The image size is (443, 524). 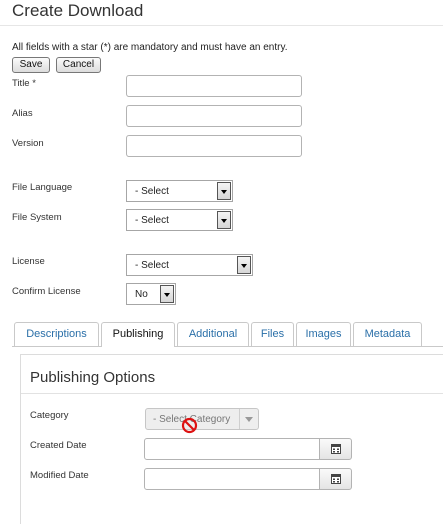 I want to click on tab-publishing: Publishing, so click(x=138, y=334).